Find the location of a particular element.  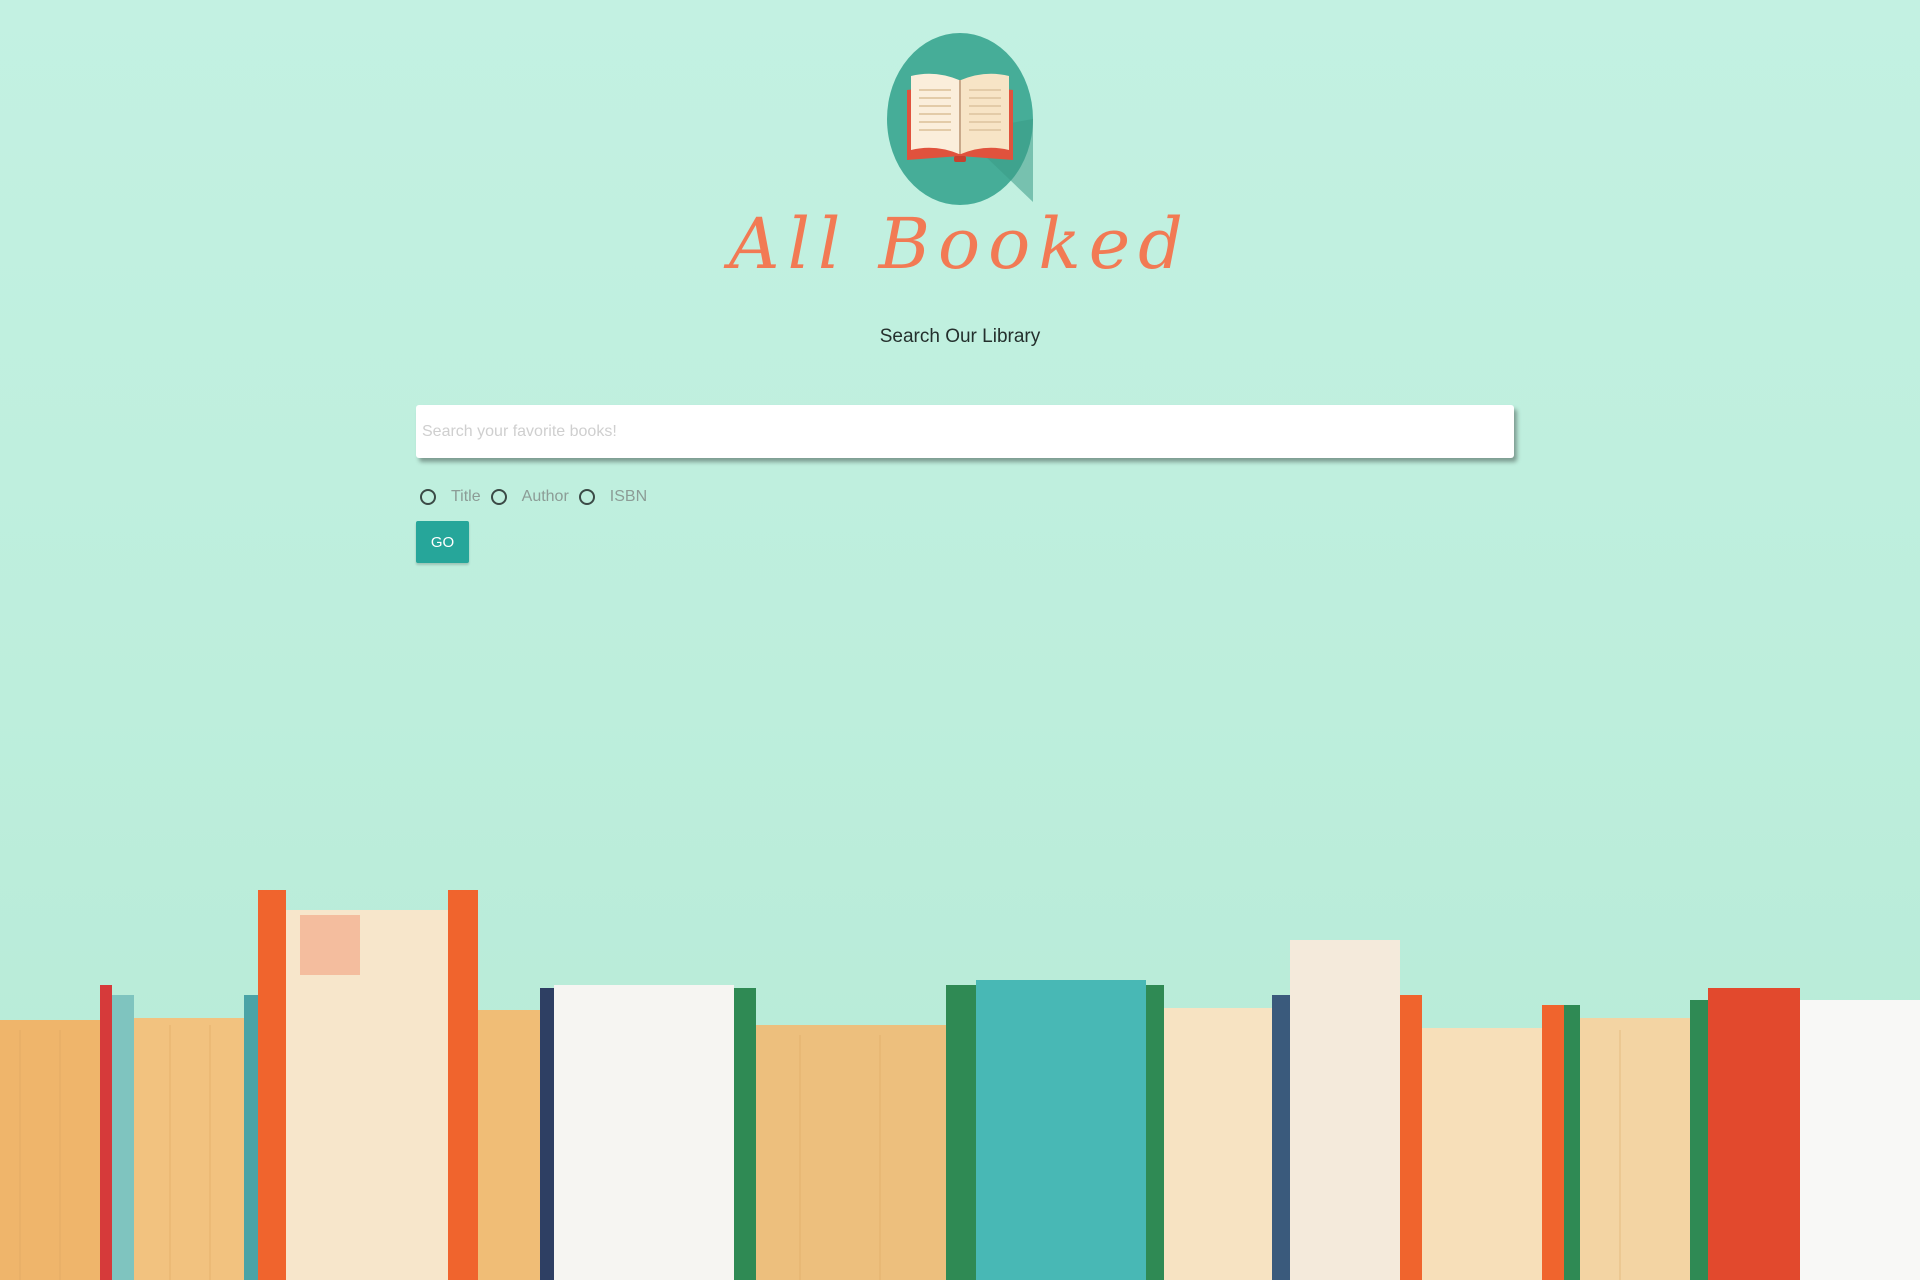

page-subtitle: Search Our Library is located at coordinates (960, 336).